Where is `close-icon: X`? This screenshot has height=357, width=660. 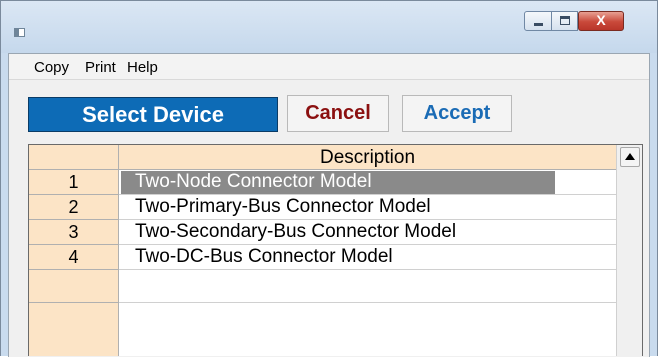 close-icon: X is located at coordinates (601, 20).